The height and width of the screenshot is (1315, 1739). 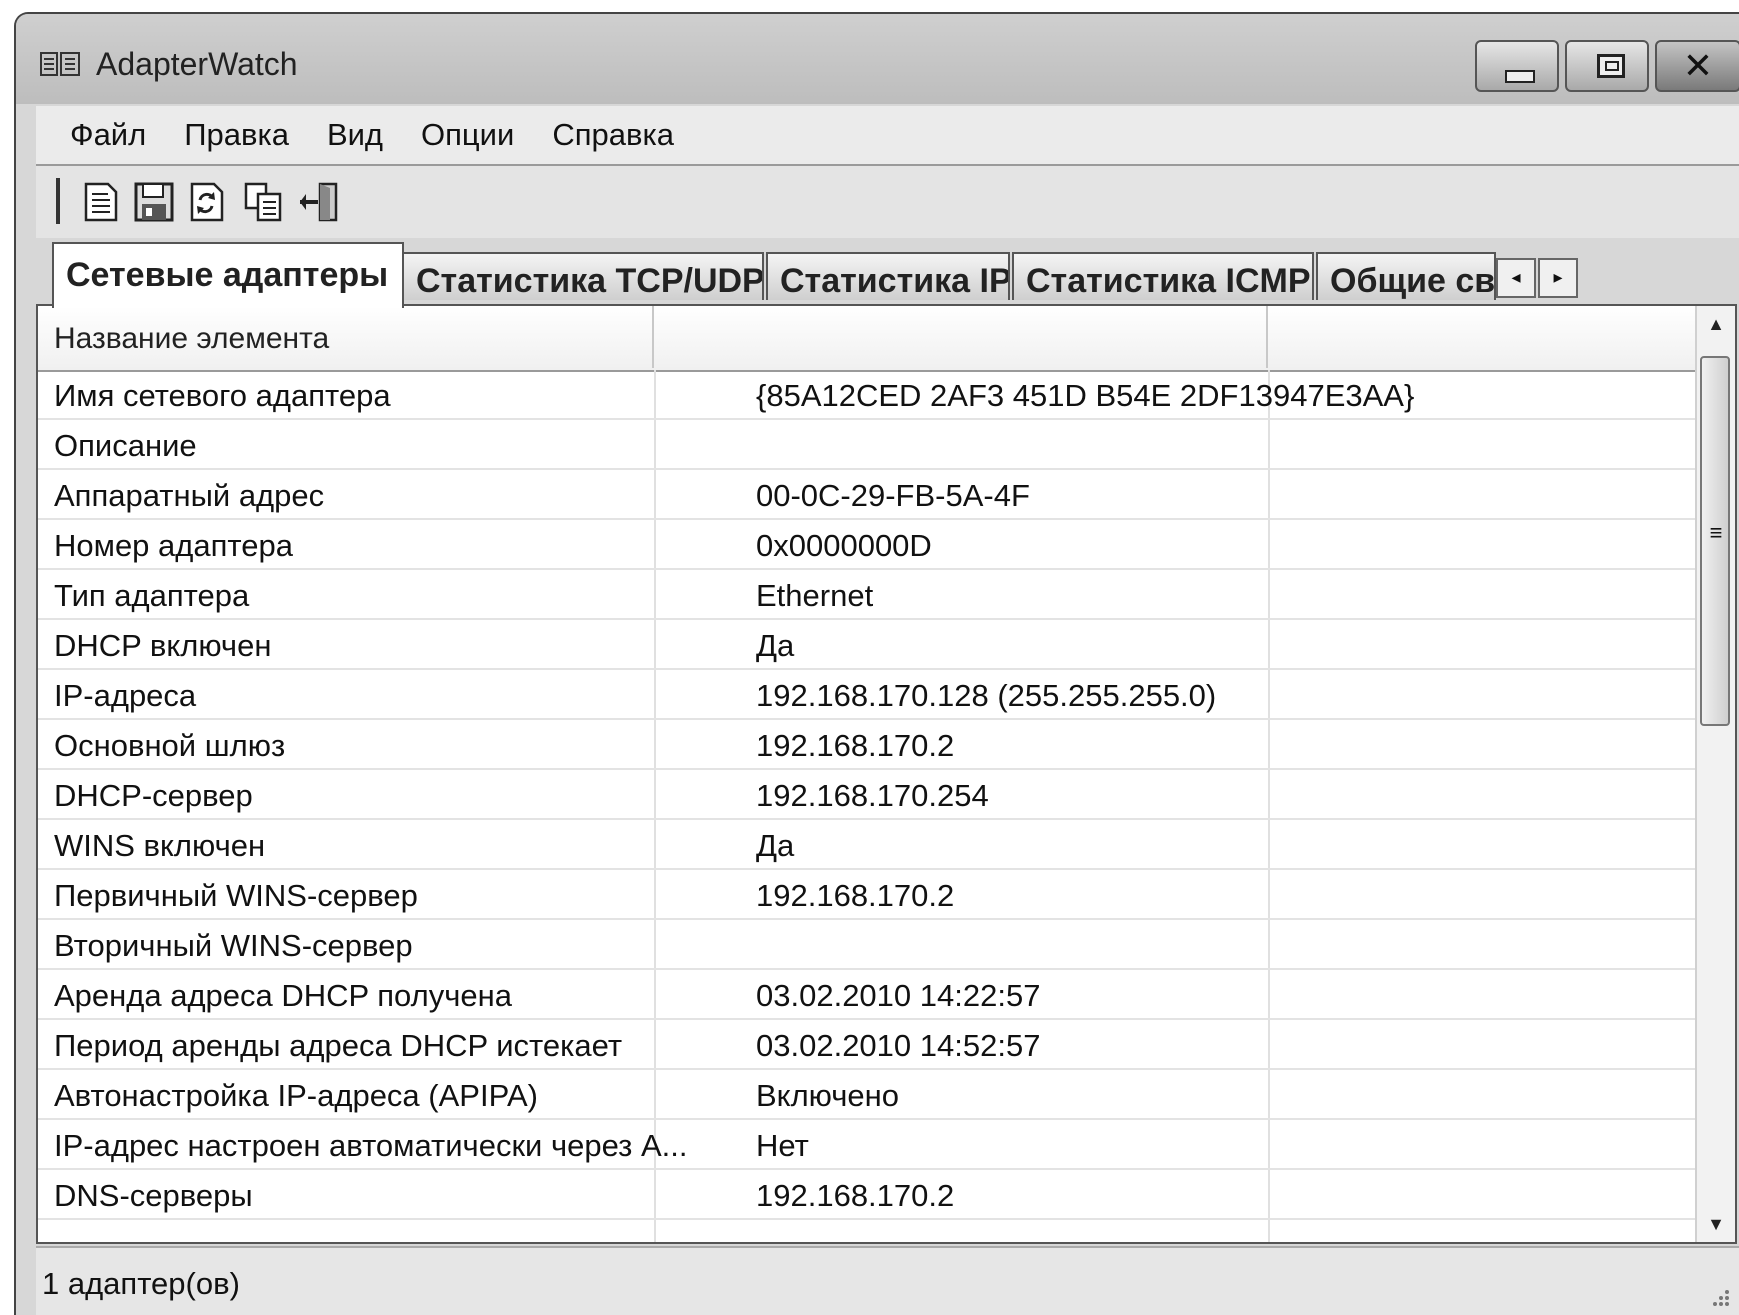 What do you see at coordinates (170, 745) in the screenshot?
I see `row-name: Основной шлюз` at bounding box center [170, 745].